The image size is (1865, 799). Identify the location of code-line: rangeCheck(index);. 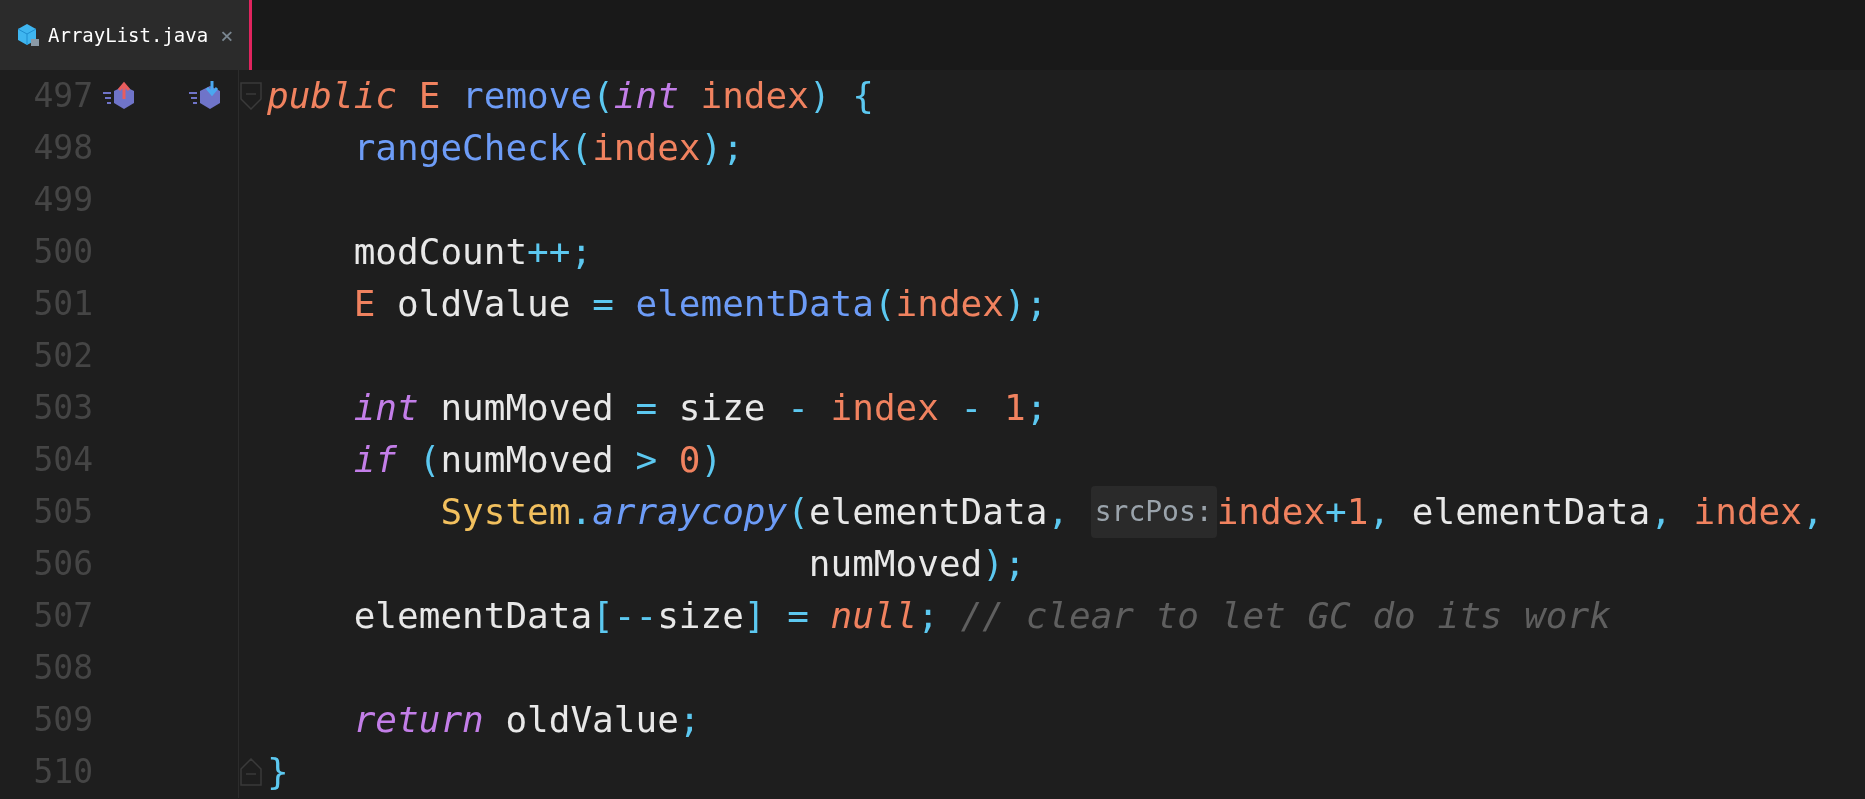
(548, 148).